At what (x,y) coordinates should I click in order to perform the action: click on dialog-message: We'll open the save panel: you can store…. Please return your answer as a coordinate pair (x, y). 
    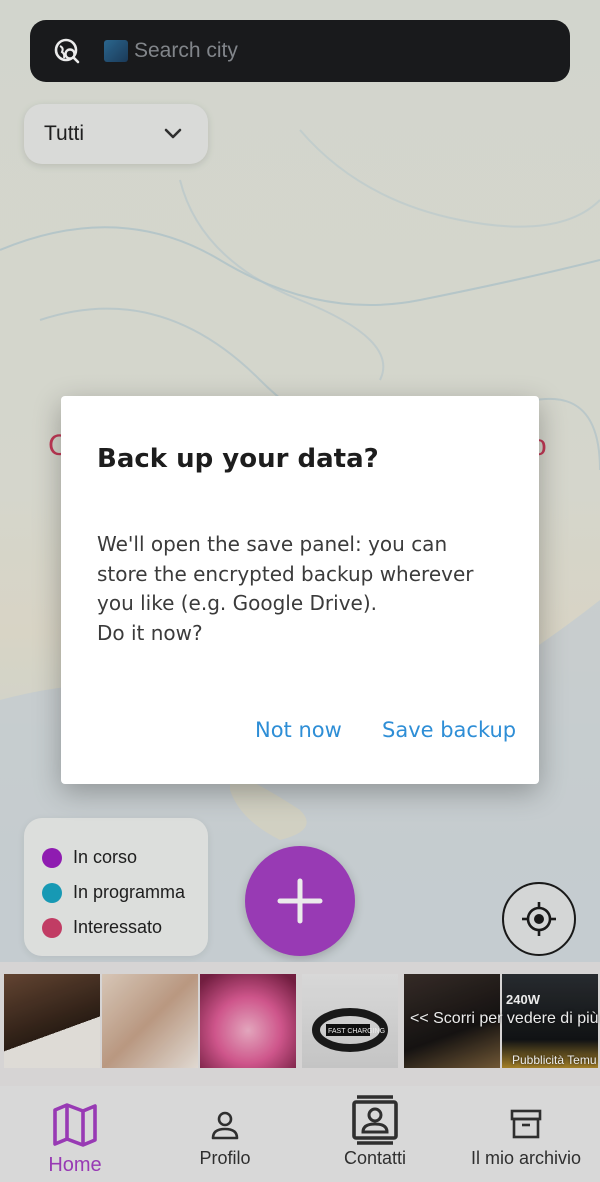
    Looking at the image, I should click on (312, 589).